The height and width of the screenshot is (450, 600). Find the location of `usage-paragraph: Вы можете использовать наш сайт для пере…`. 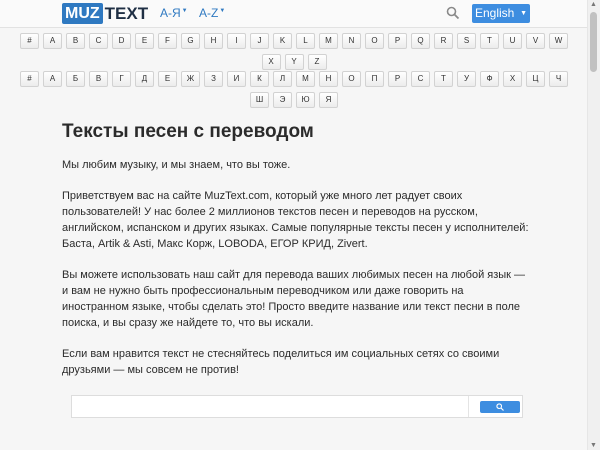

usage-paragraph: Вы можете использовать наш сайт для пере… is located at coordinates (294, 299).